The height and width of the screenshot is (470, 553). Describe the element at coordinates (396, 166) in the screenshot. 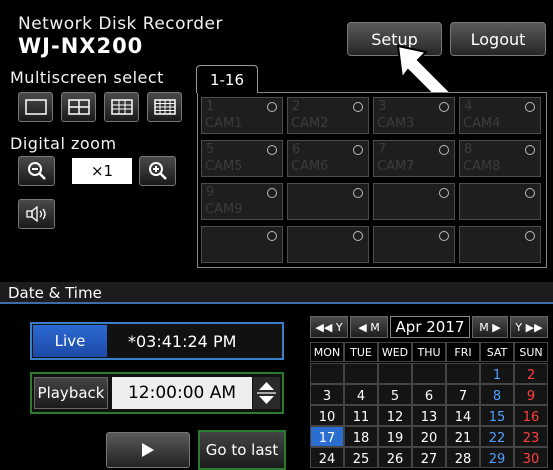

I see `camera-name: CAM7` at that location.